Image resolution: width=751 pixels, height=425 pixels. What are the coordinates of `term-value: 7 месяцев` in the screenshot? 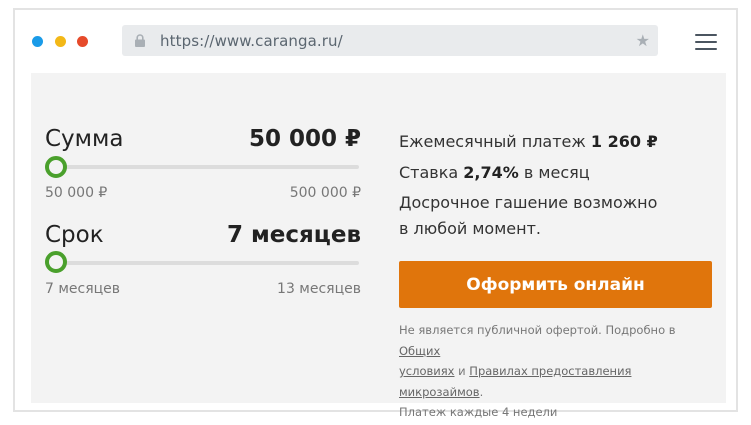 It's located at (293, 235).